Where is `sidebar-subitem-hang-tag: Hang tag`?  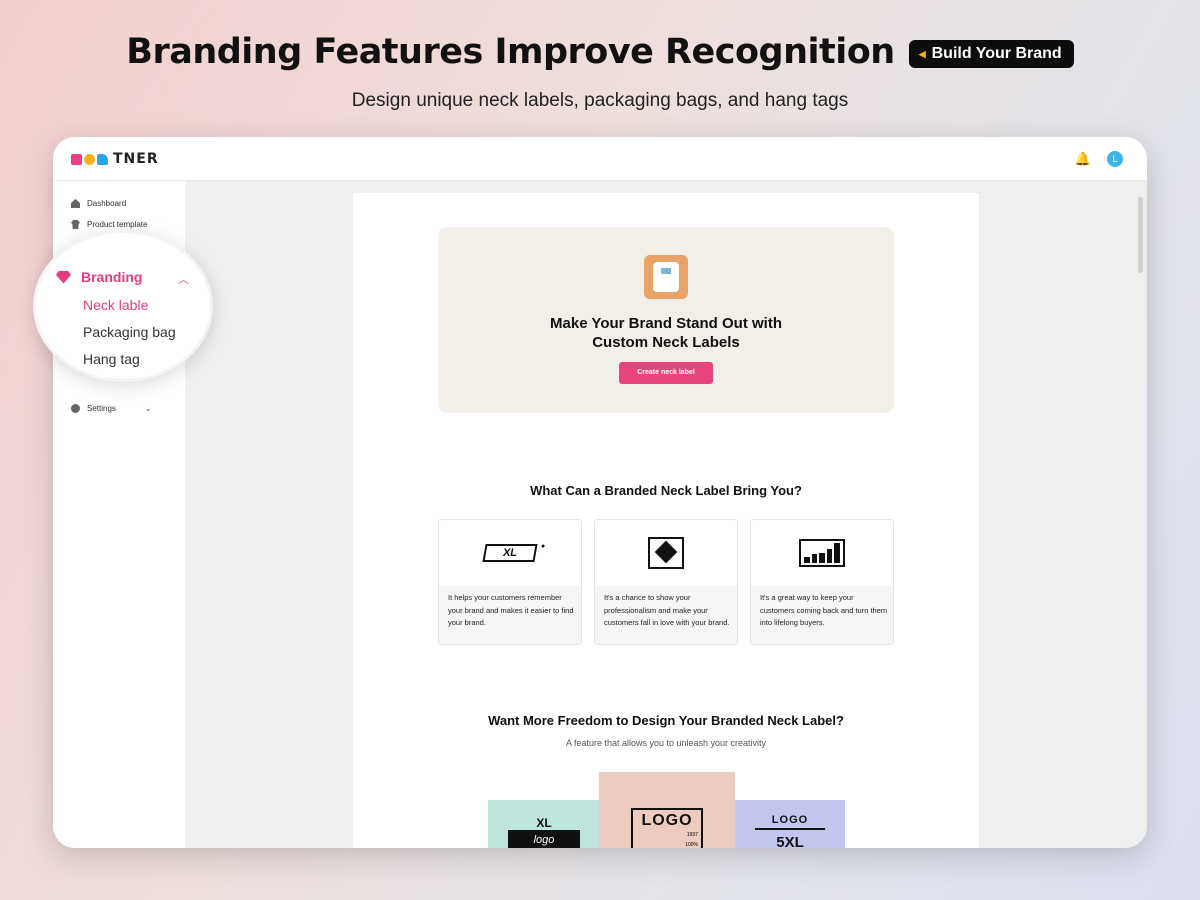 sidebar-subitem-hang-tag: Hang tag is located at coordinates (111, 359).